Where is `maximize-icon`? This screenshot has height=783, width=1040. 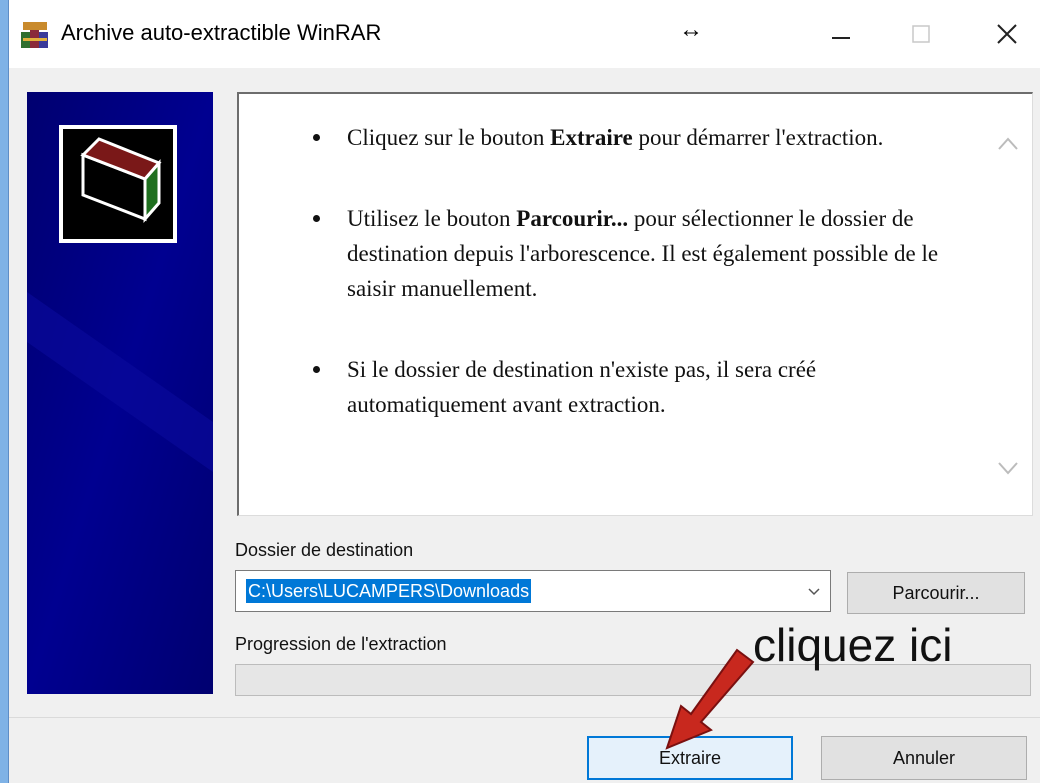 maximize-icon is located at coordinates (921, 34).